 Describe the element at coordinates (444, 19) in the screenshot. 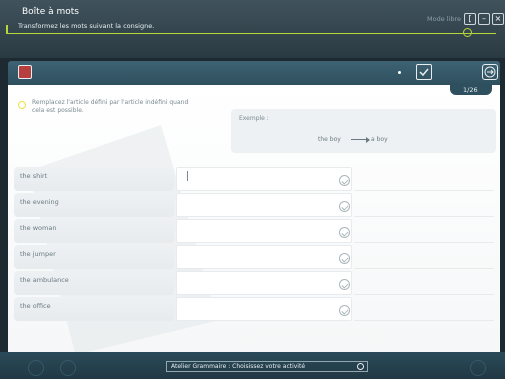

I see `mode-label: Mode libre` at that location.